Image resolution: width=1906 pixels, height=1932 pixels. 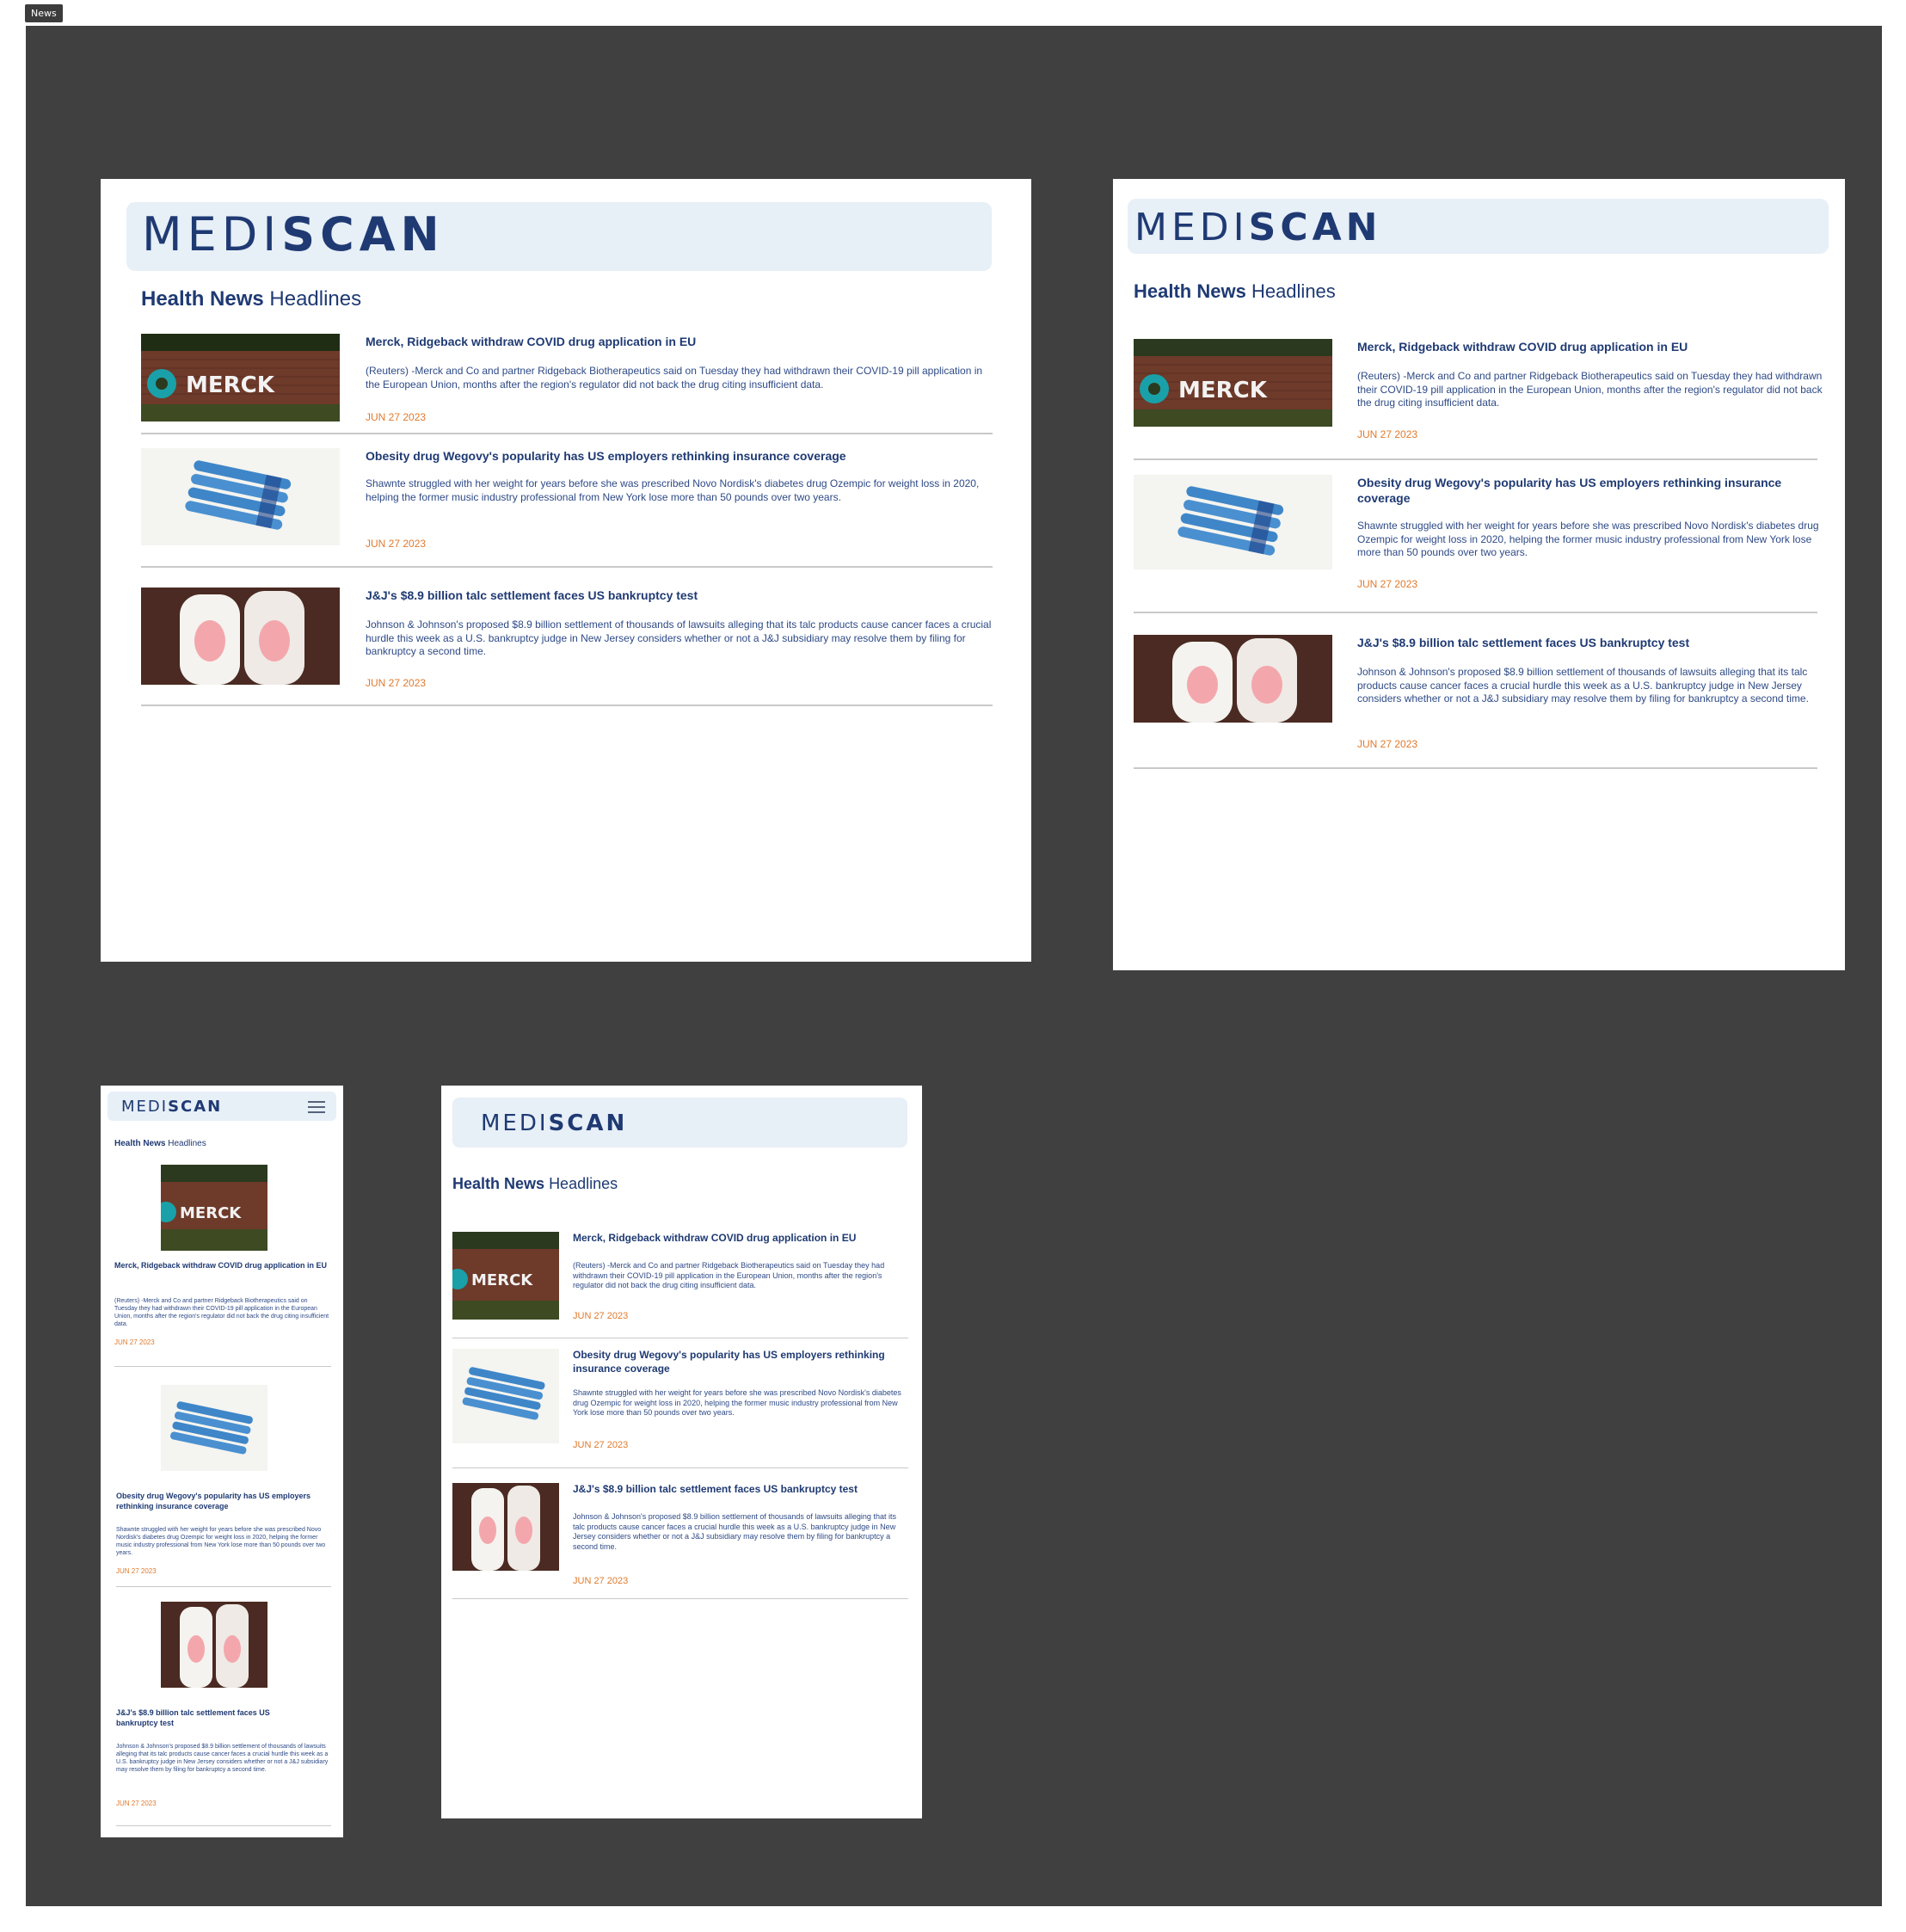 What do you see at coordinates (44, 13) in the screenshot?
I see `tab-news: News` at bounding box center [44, 13].